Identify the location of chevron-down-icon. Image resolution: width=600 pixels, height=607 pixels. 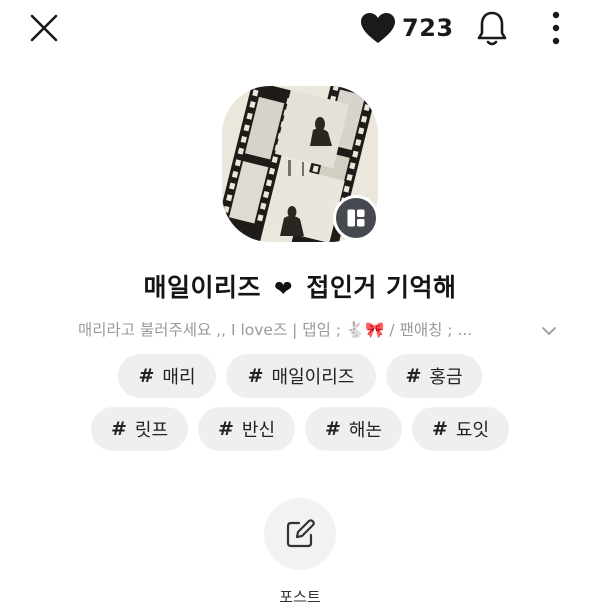
(549, 331).